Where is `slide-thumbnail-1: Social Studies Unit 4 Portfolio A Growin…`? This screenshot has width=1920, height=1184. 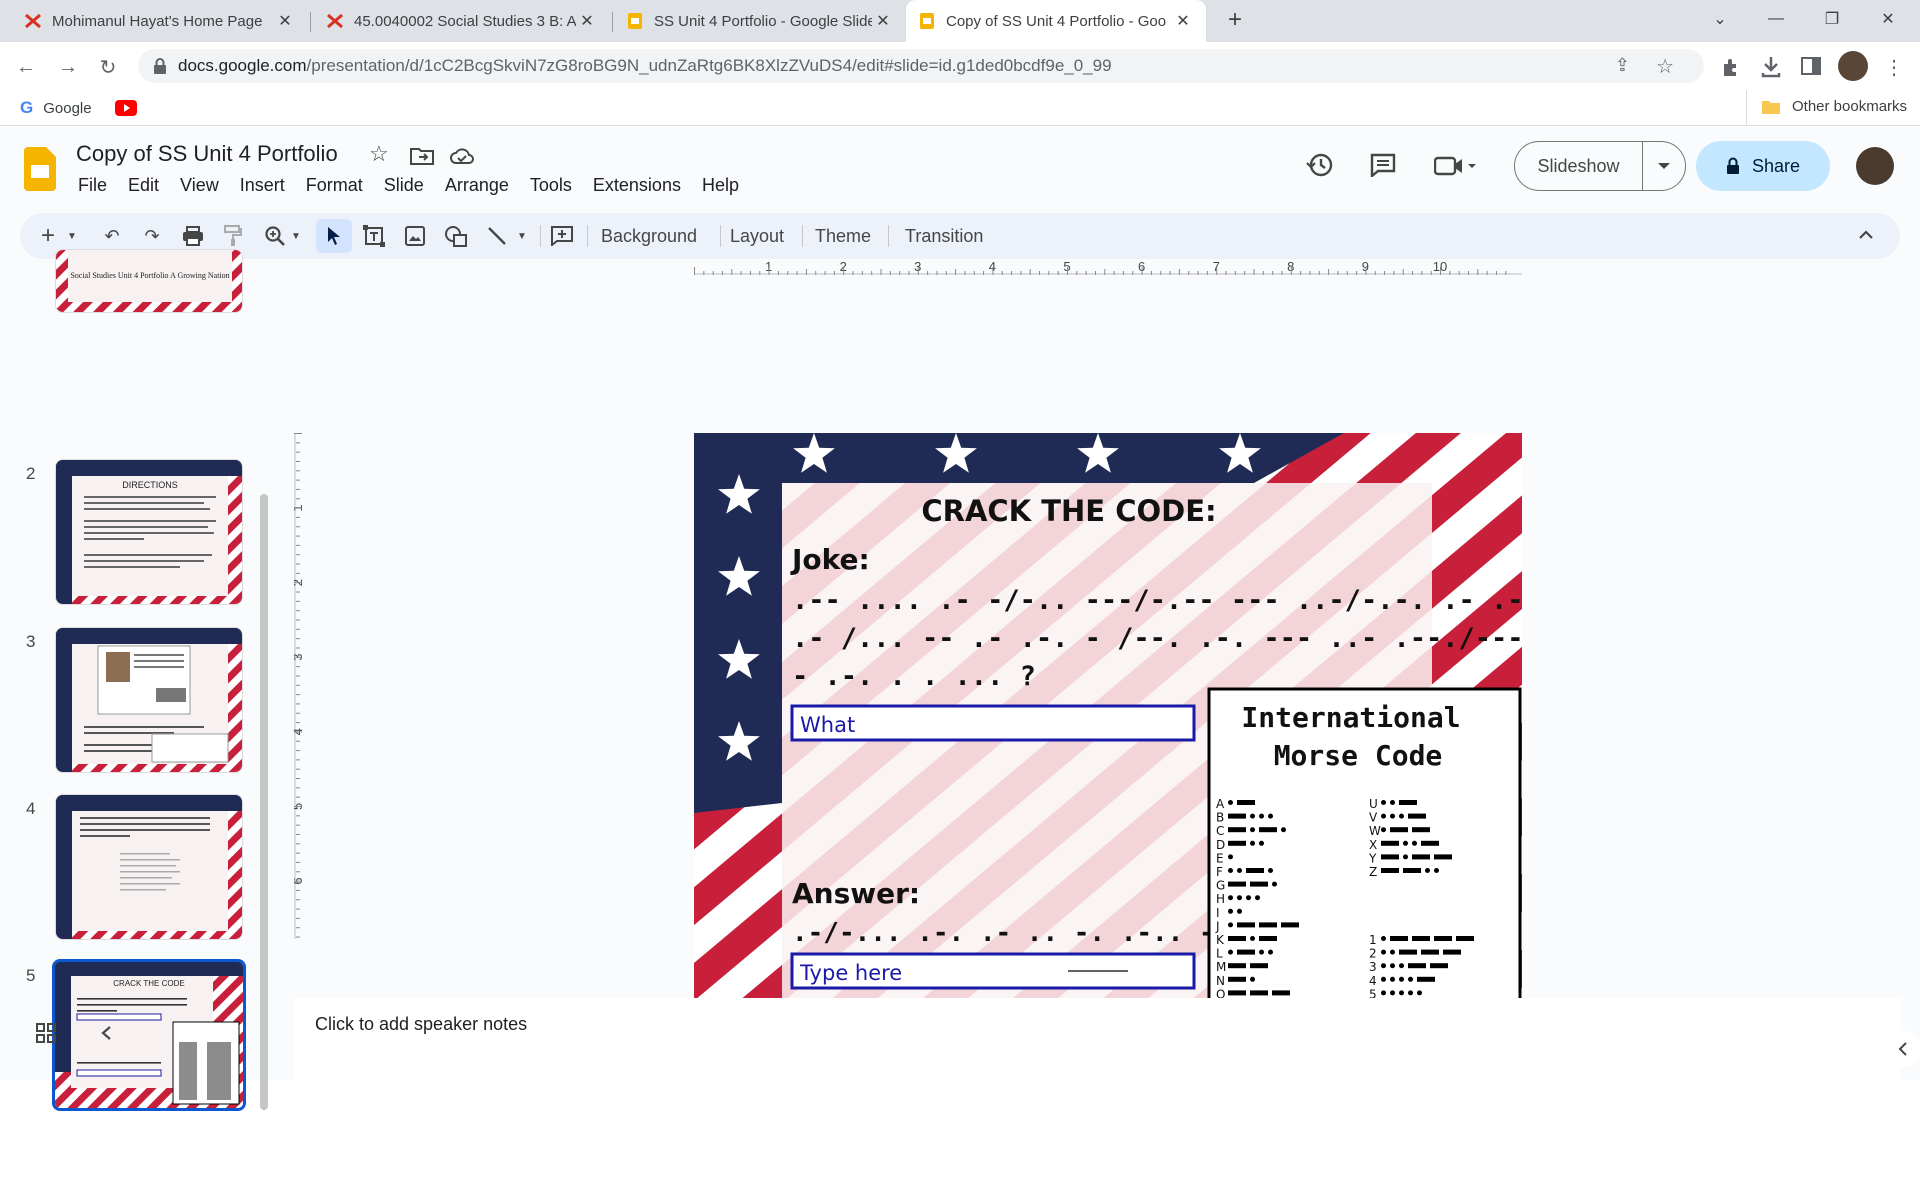 slide-thumbnail-1: Social Studies Unit 4 Portfolio A Growin… is located at coordinates (149, 281).